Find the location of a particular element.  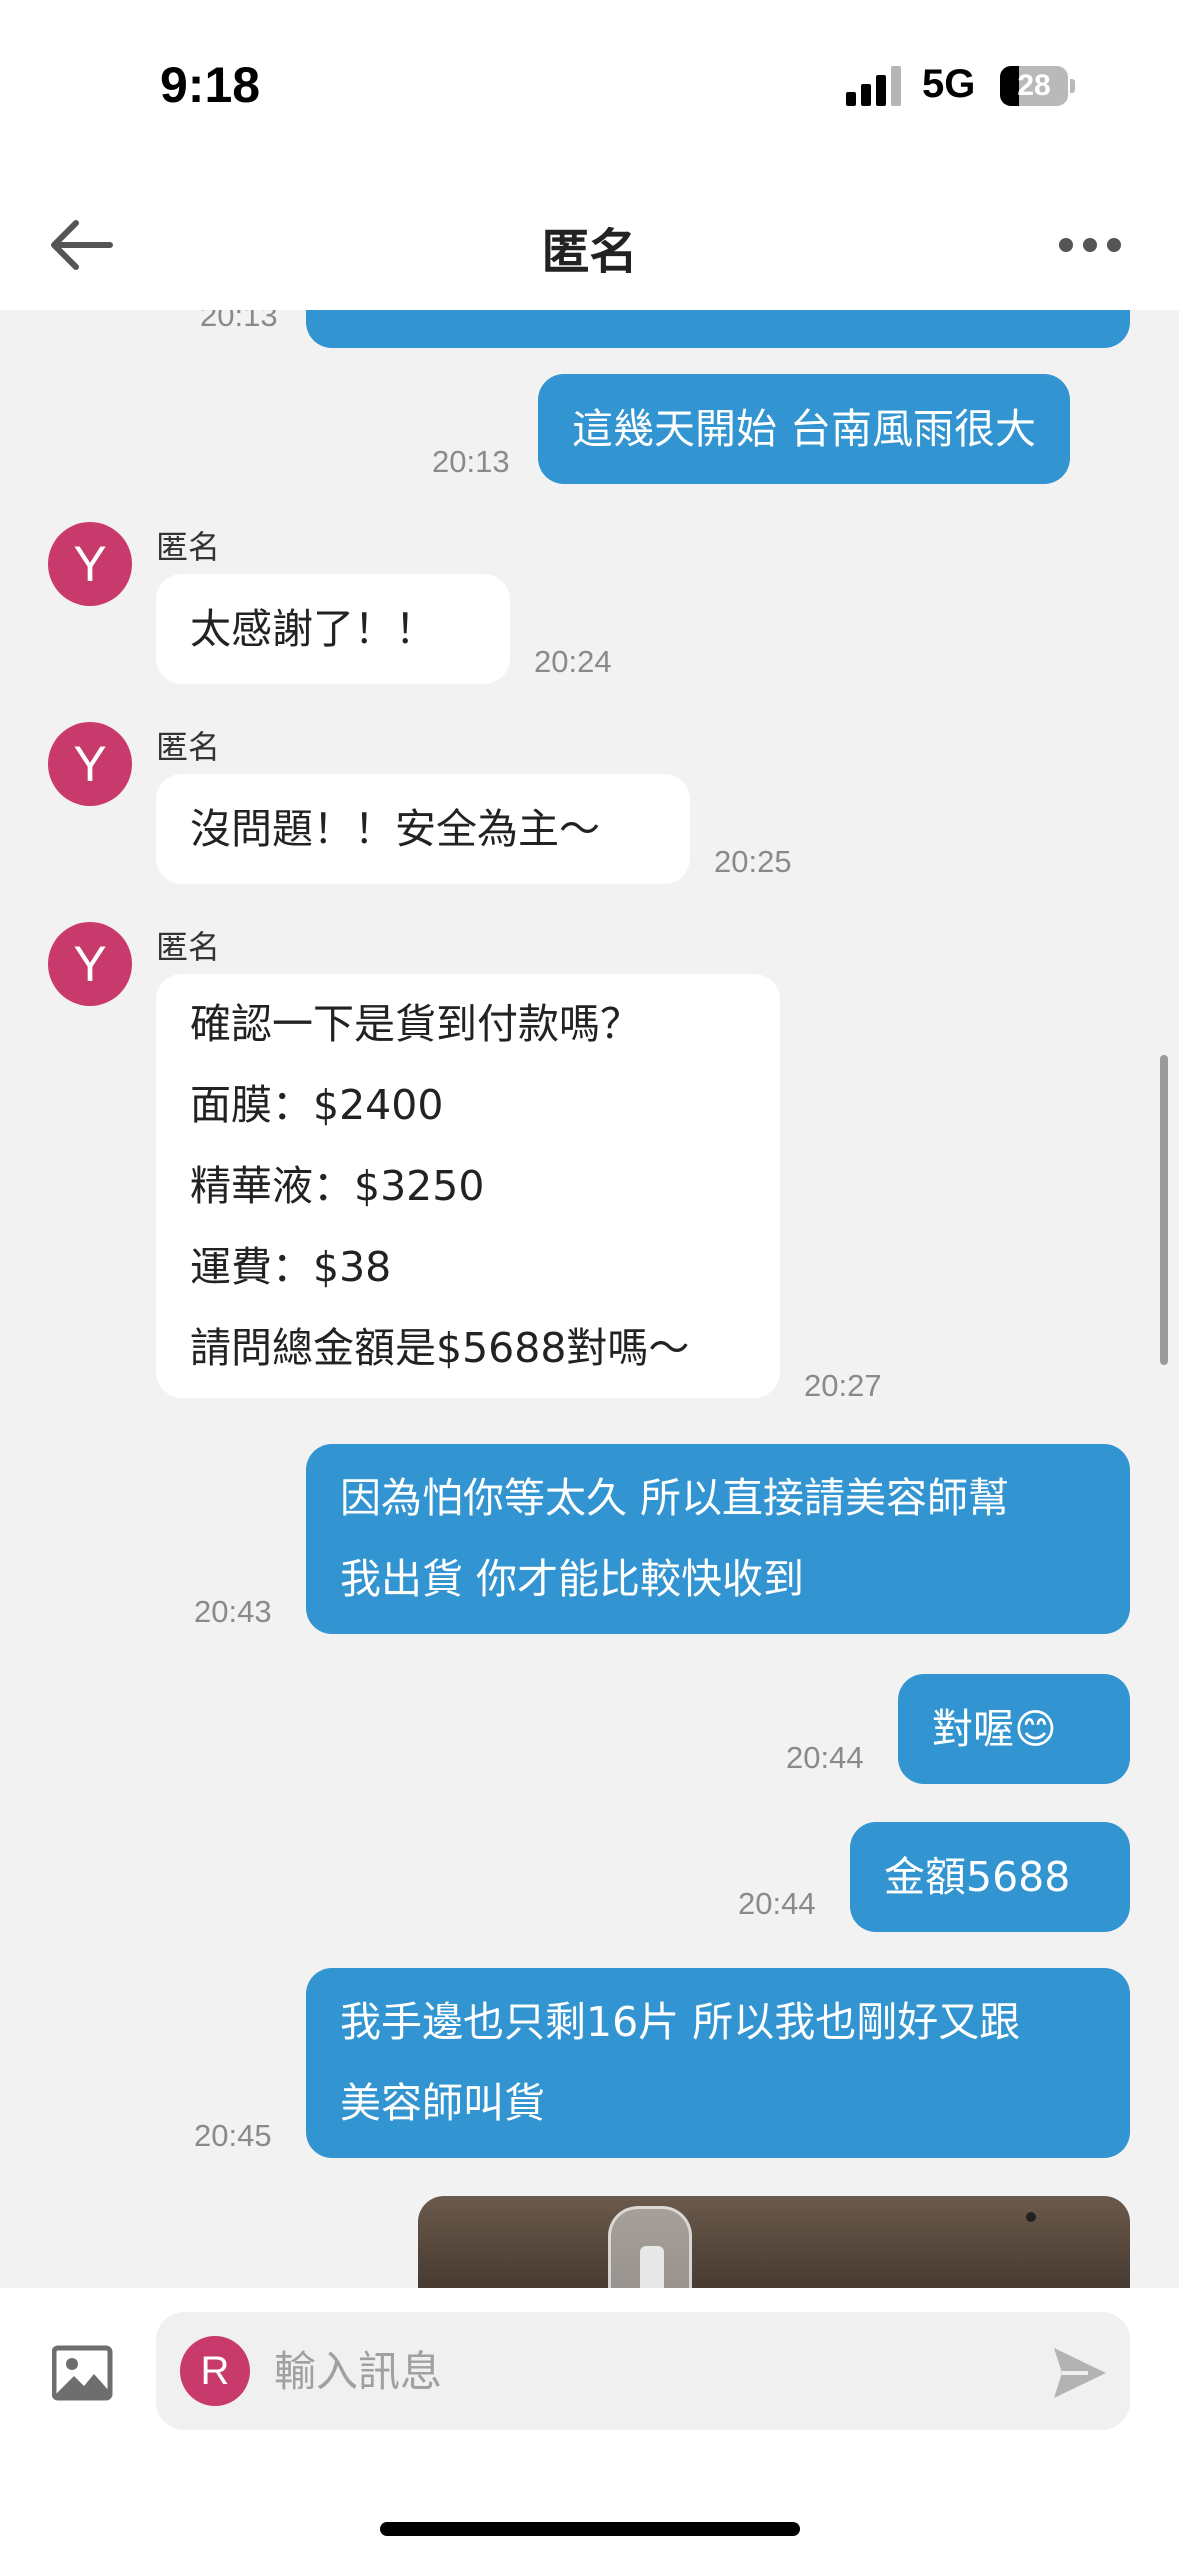

input-bar: R is located at coordinates (589, 2422).